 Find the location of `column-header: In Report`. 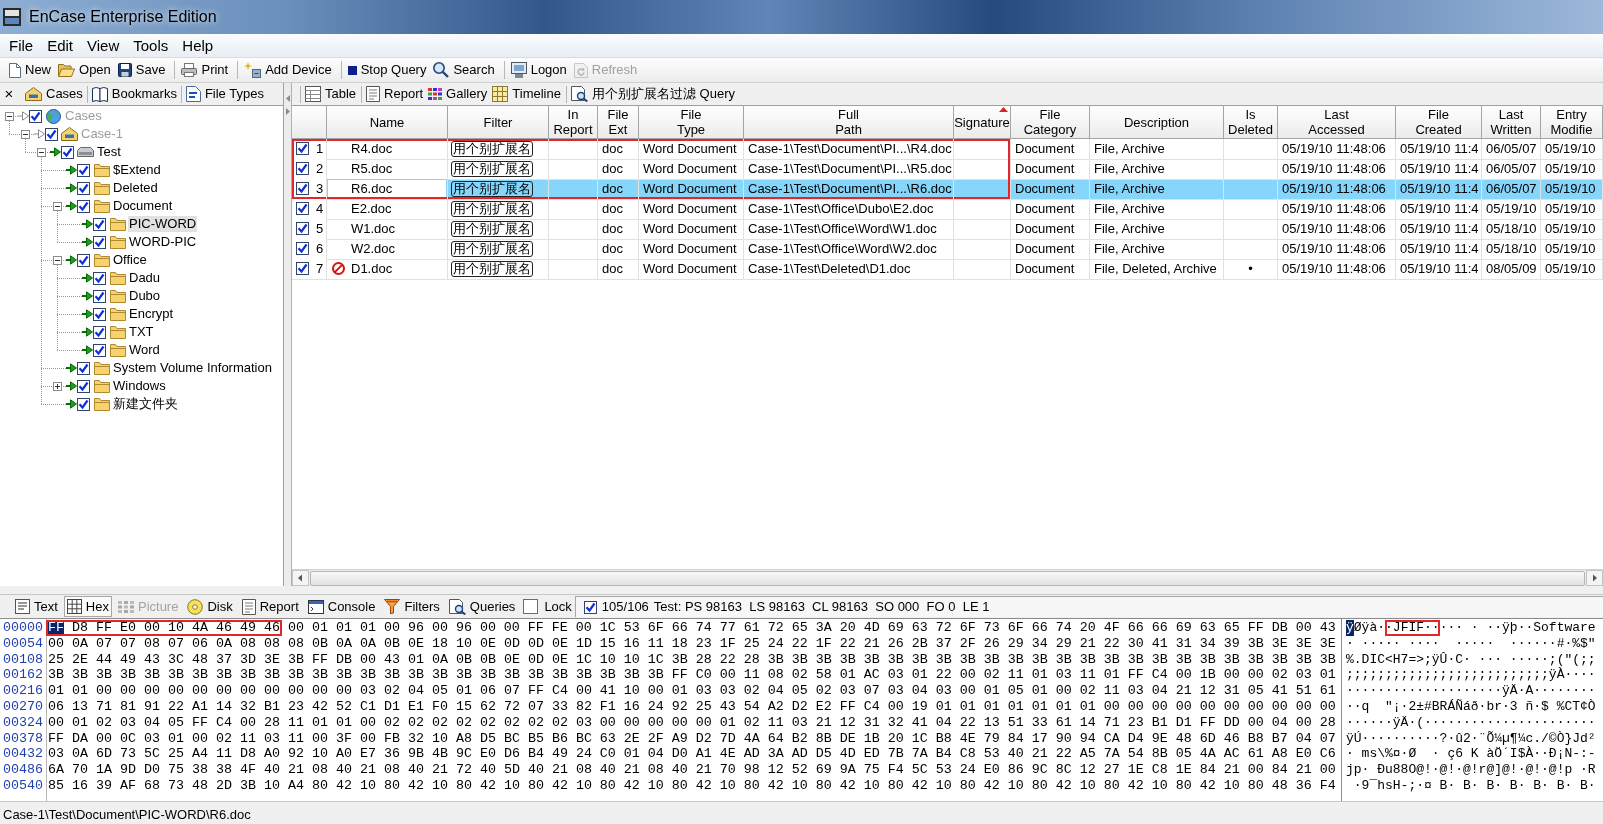

column-header: In Report is located at coordinates (573, 122).